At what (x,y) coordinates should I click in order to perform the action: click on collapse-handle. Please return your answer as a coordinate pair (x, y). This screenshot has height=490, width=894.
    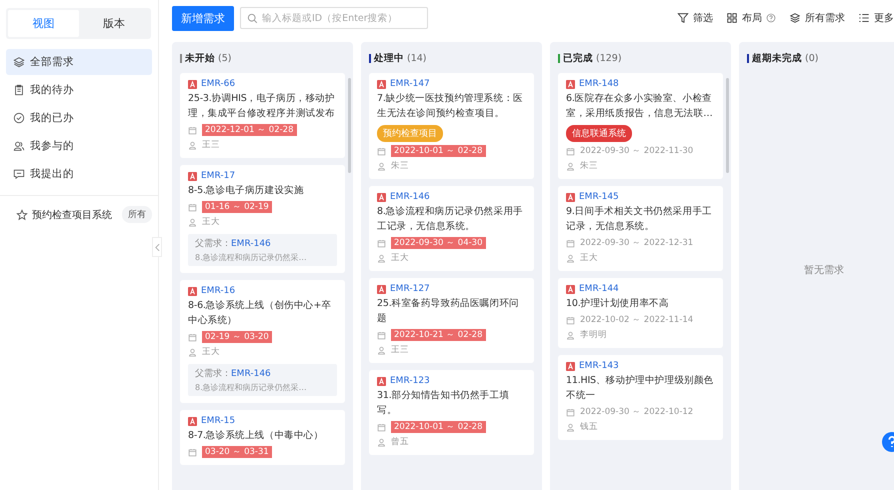
    Looking at the image, I should click on (157, 247).